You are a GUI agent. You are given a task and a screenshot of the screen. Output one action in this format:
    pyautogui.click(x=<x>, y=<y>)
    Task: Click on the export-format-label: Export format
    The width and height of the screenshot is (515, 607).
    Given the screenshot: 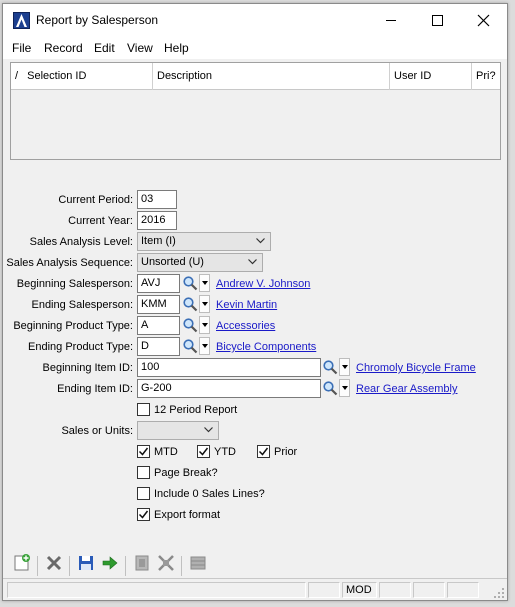 What is the action you would take?
    pyautogui.click(x=187, y=515)
    